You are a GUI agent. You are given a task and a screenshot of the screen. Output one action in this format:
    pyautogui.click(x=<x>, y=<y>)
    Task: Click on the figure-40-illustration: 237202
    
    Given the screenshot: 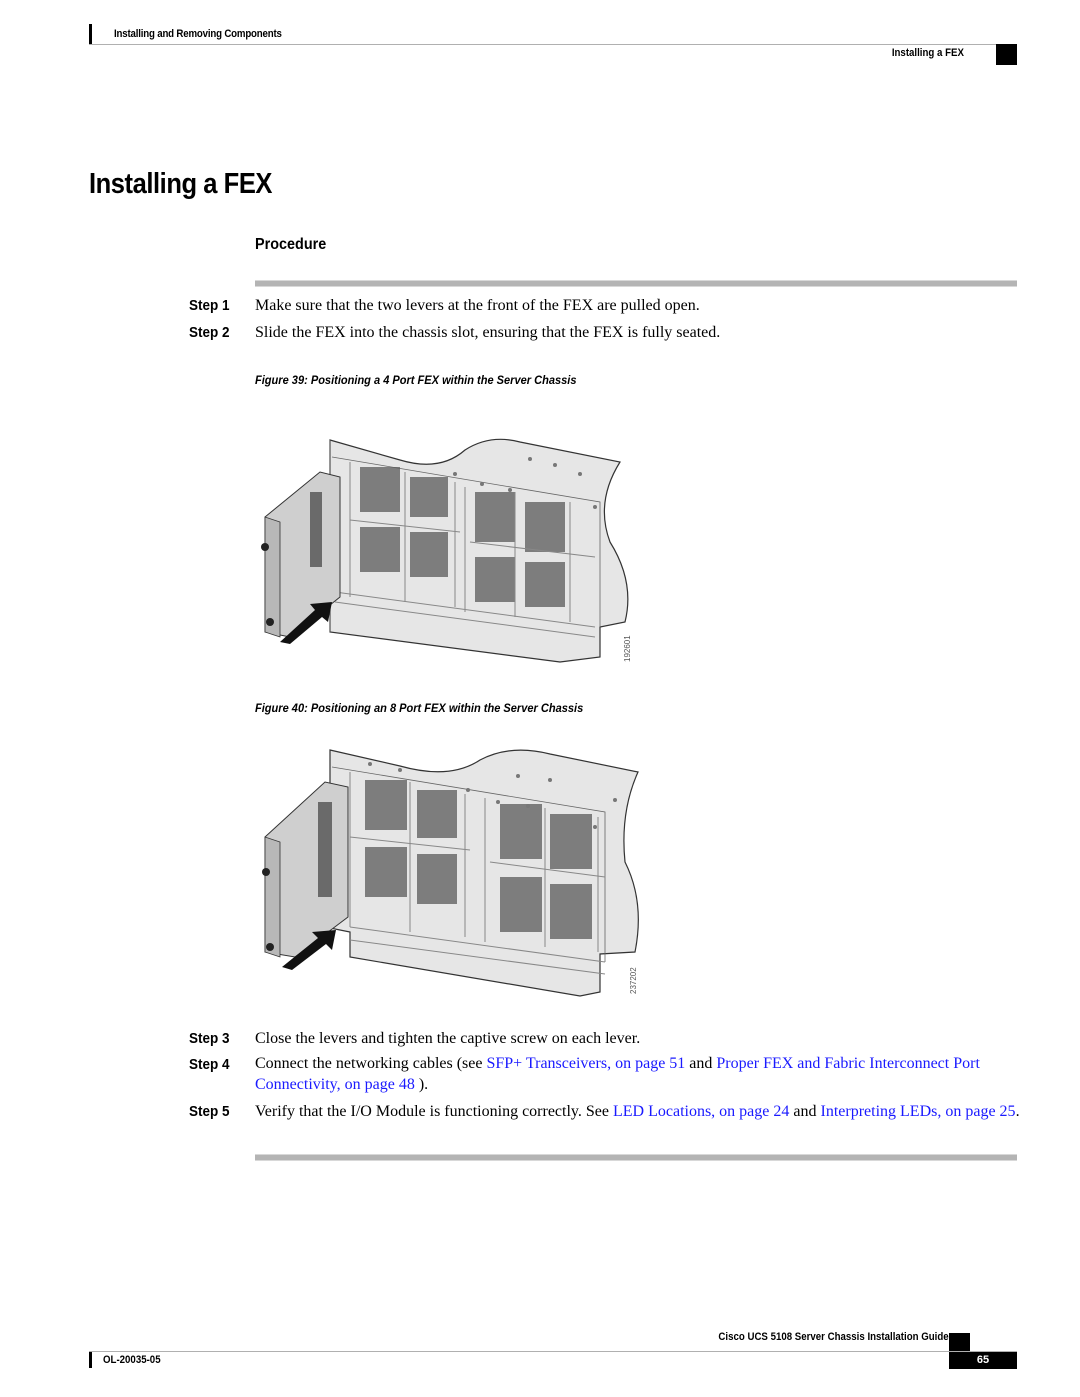 What is the action you would take?
    pyautogui.click(x=450, y=873)
    